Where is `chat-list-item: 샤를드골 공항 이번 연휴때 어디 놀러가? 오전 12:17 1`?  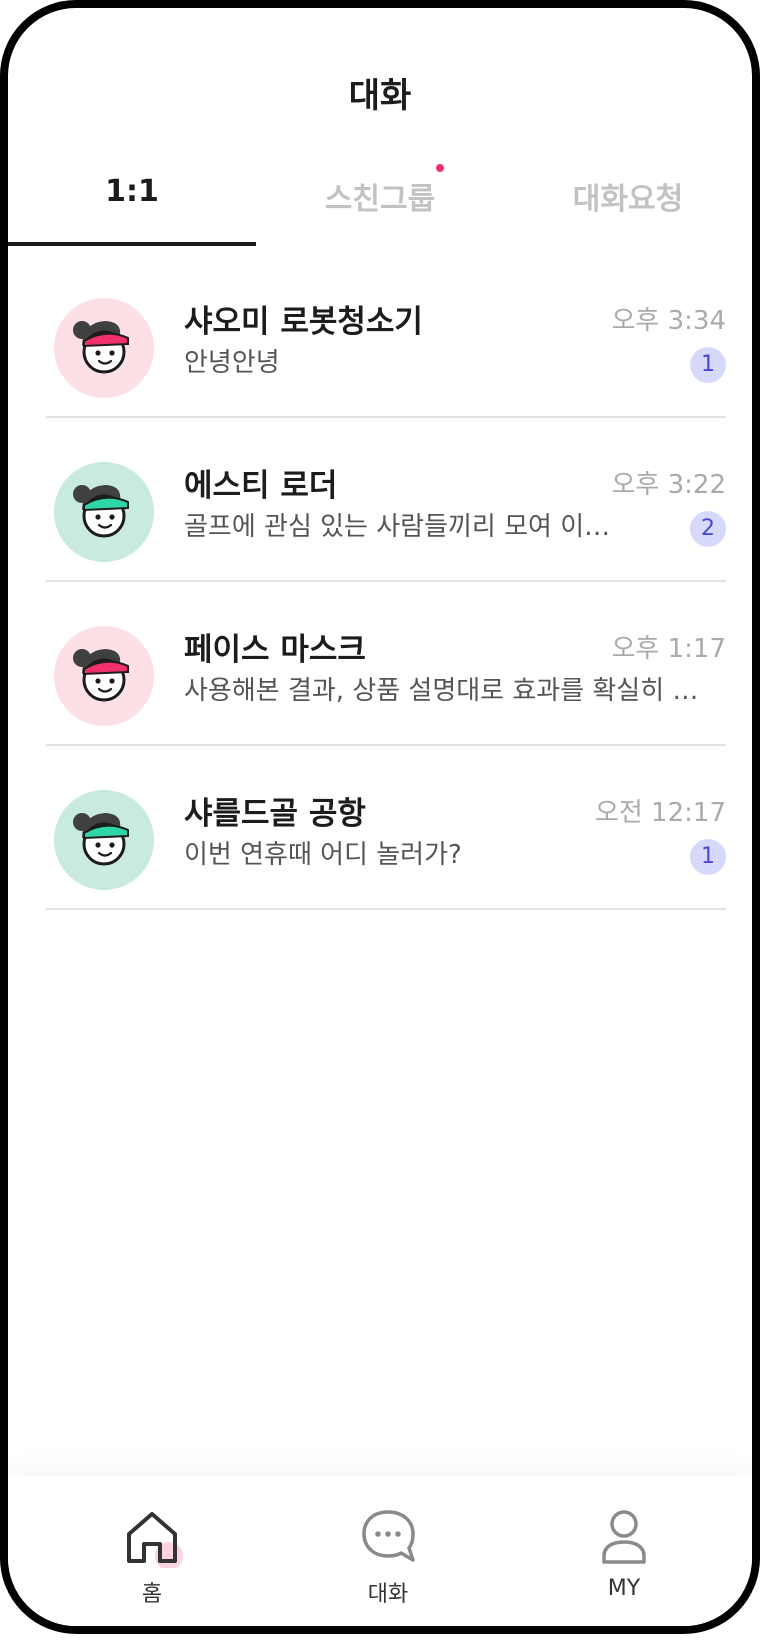 chat-list-item: 샤를드골 공항 이번 연휴때 어디 놀러가? 오전 12:17 1 is located at coordinates (386, 828).